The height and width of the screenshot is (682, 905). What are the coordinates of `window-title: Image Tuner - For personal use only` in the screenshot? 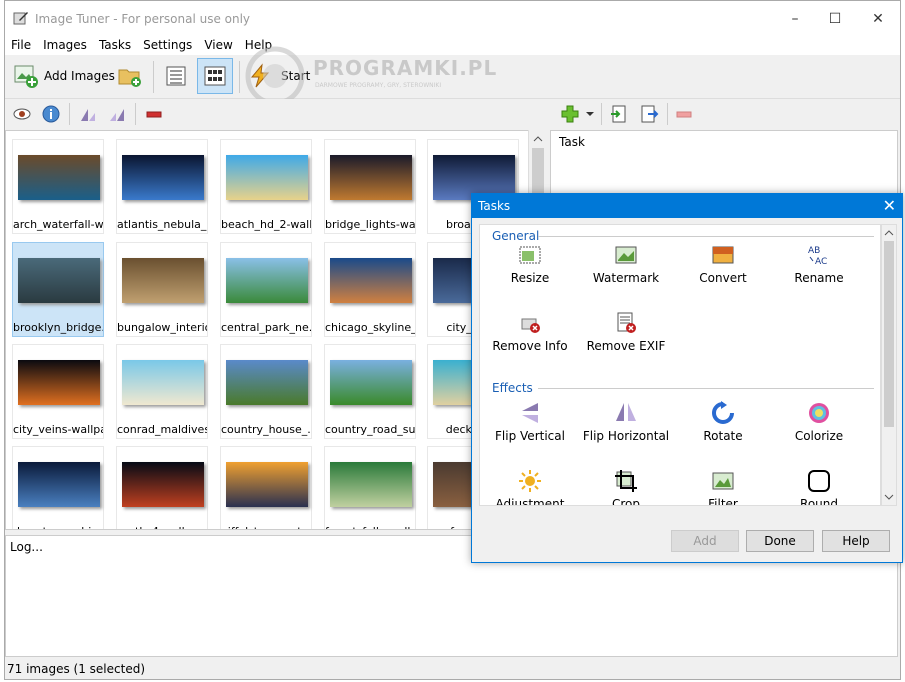 It's located at (143, 19).